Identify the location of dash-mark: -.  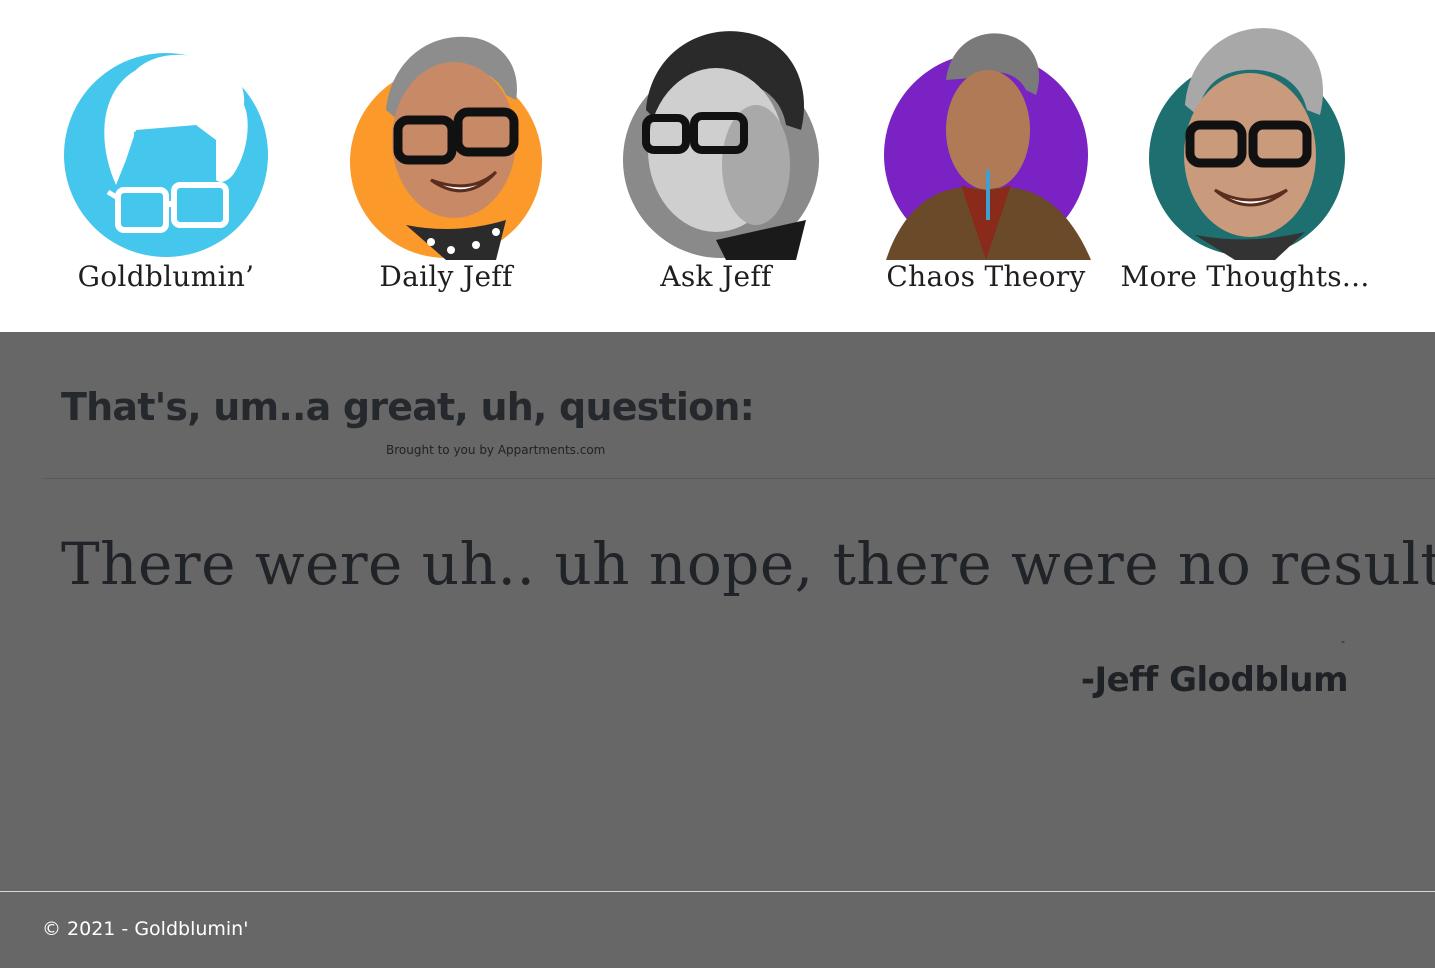
(1343, 641).